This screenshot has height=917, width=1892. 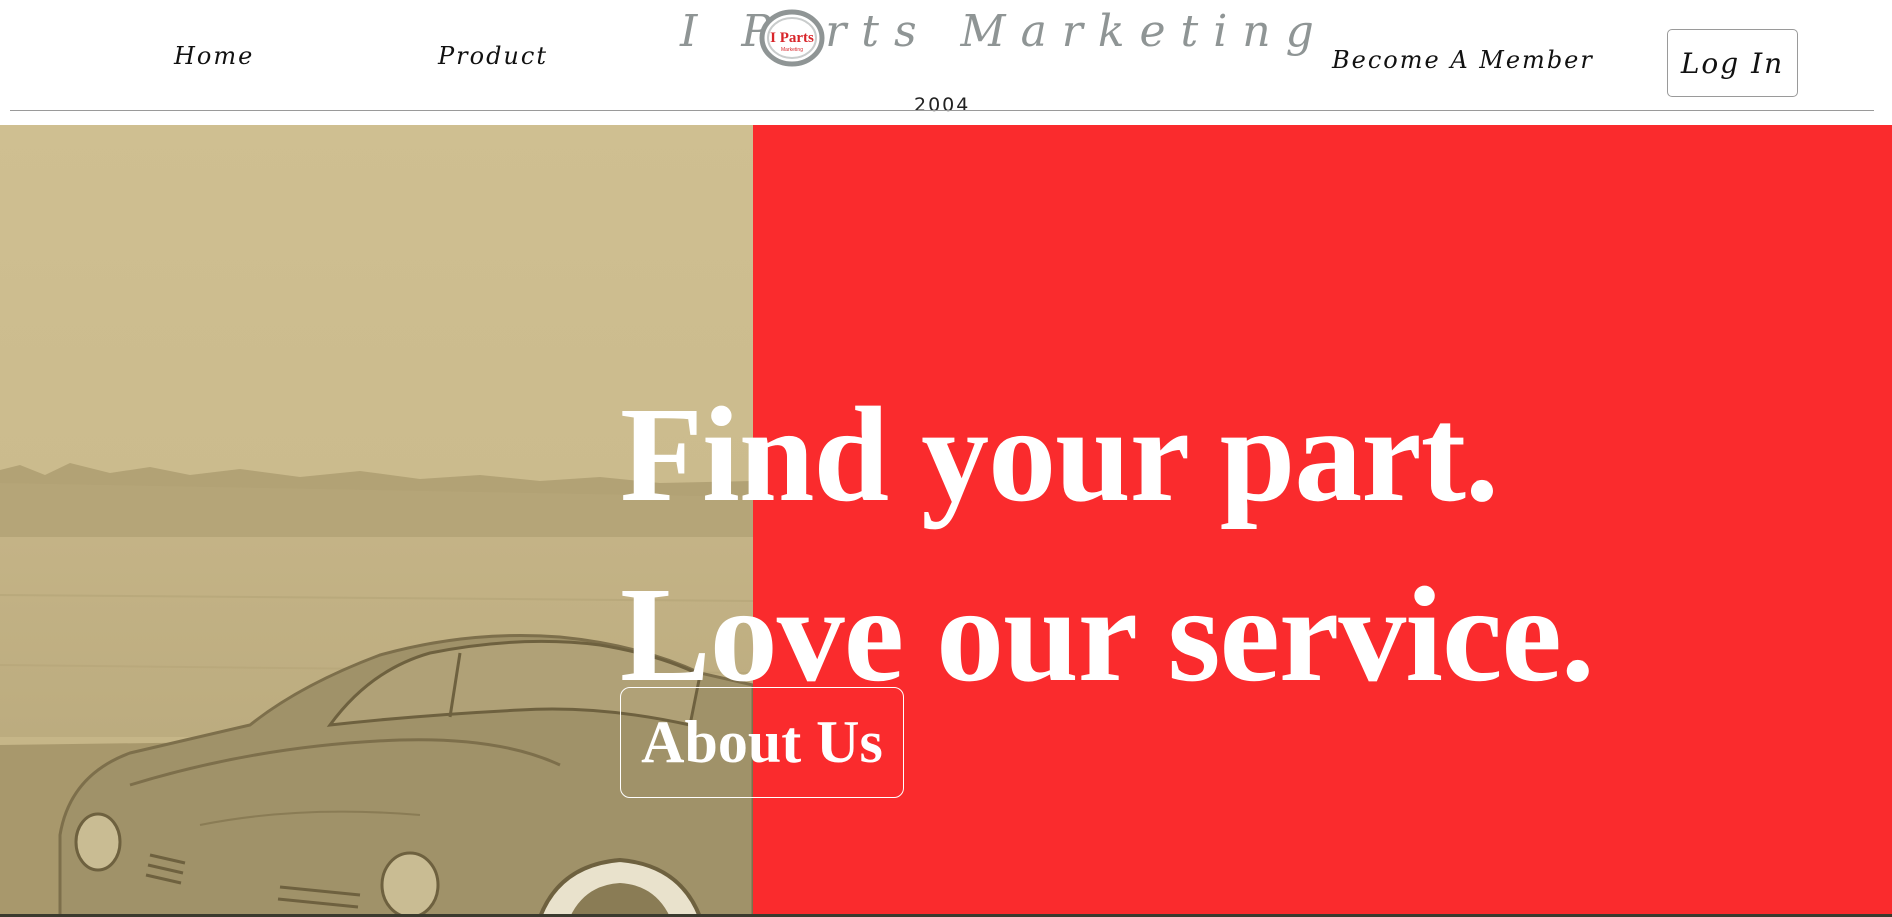 What do you see at coordinates (1059, 455) in the screenshot?
I see `hero-headline-line-1: Find your part.` at bounding box center [1059, 455].